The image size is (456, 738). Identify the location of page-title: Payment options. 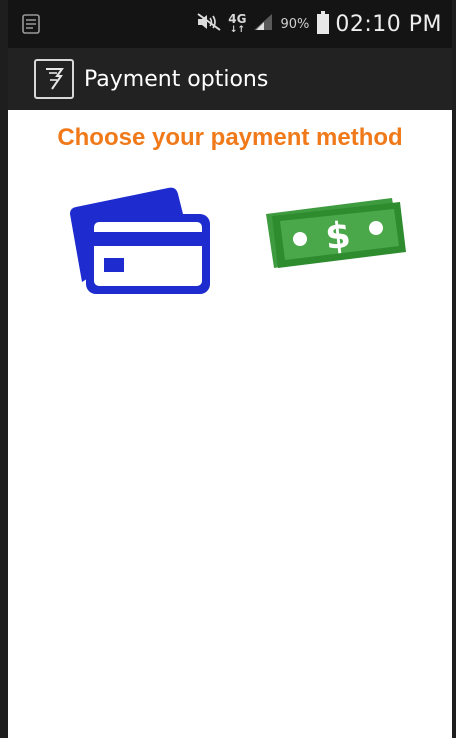
(176, 79).